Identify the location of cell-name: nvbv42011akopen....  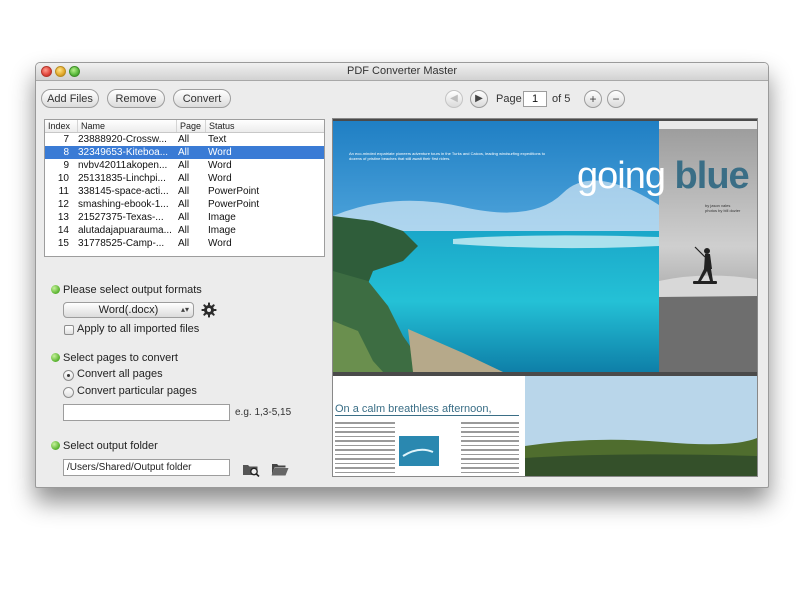
(123, 165).